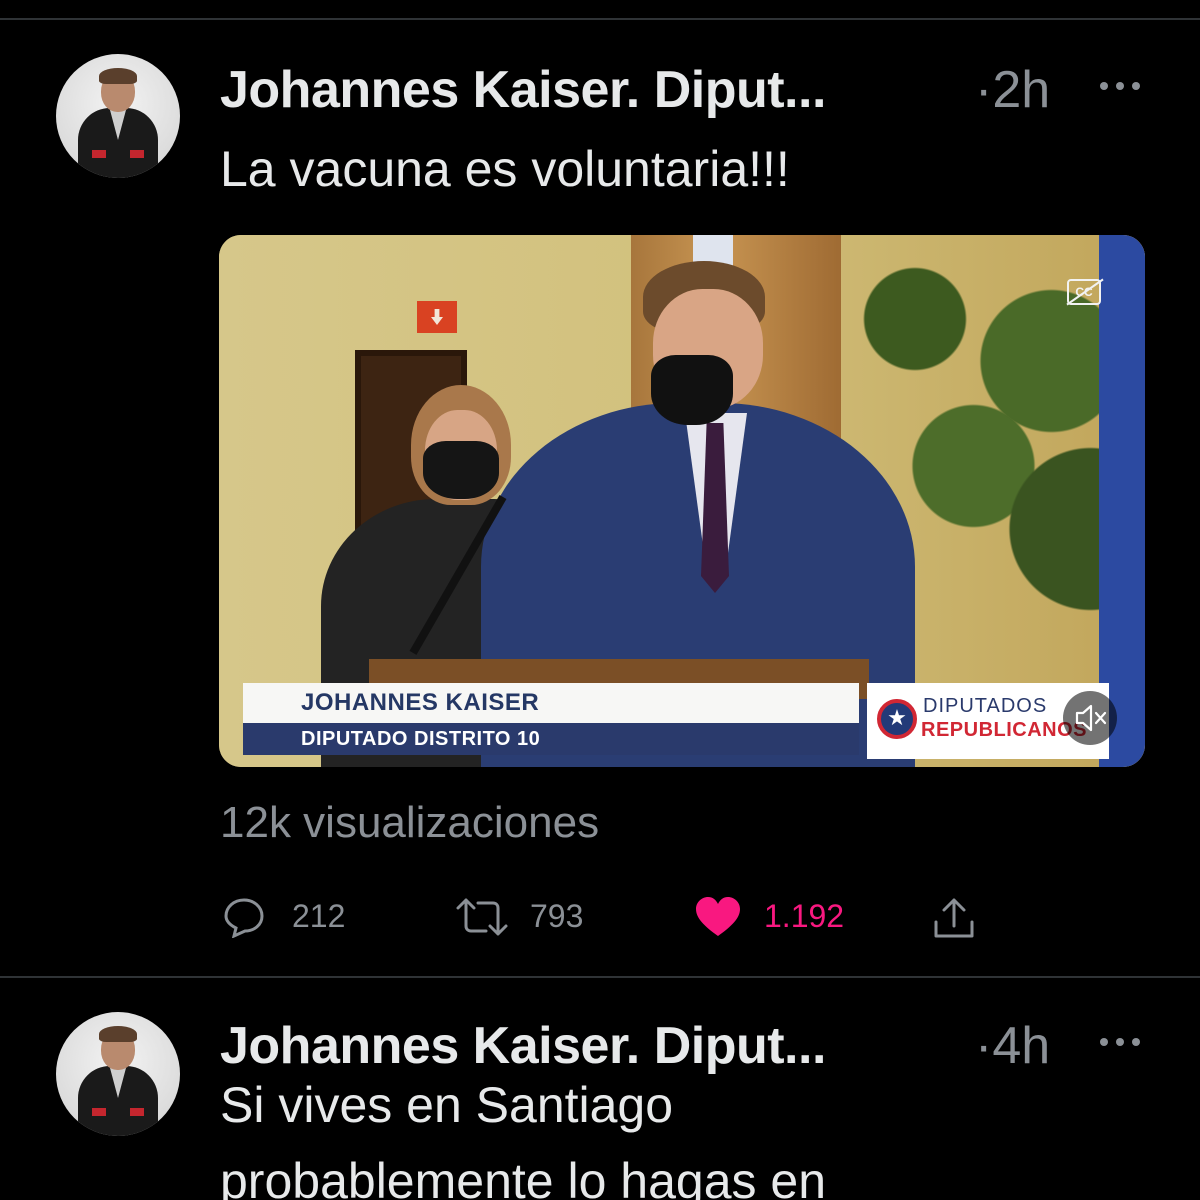 The height and width of the screenshot is (1200, 1200). Describe the element at coordinates (897, 719) in the screenshot. I see `star-icon: ★` at that location.